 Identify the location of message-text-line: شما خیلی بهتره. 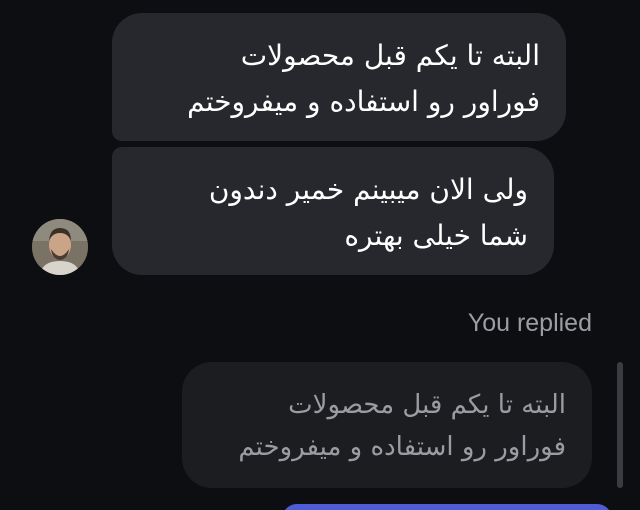
(436, 235).